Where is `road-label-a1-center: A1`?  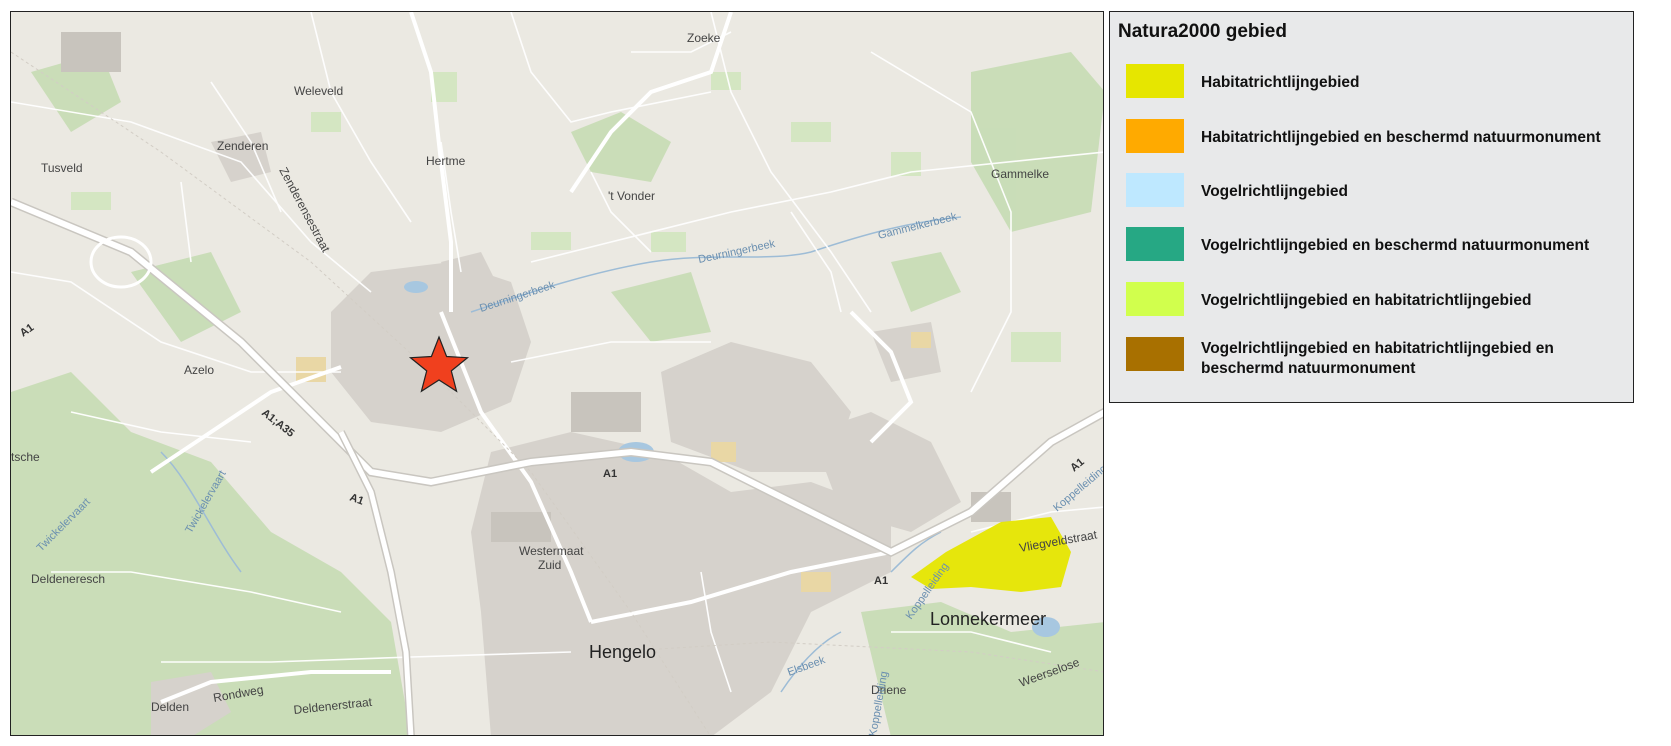
road-label-a1-center: A1 is located at coordinates (610, 474).